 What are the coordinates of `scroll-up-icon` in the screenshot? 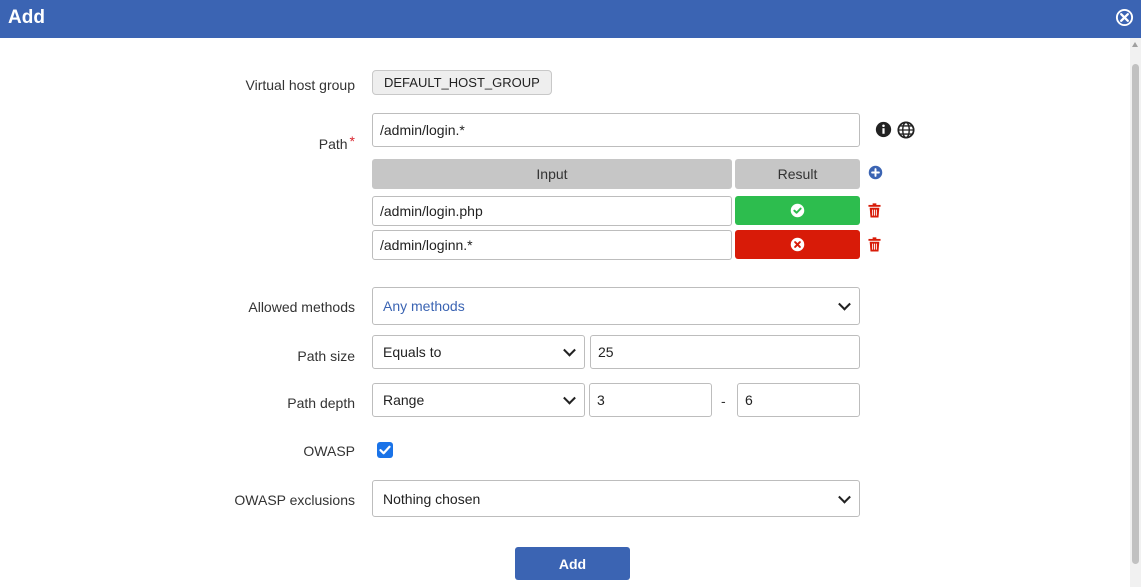 It's located at (1135, 44).